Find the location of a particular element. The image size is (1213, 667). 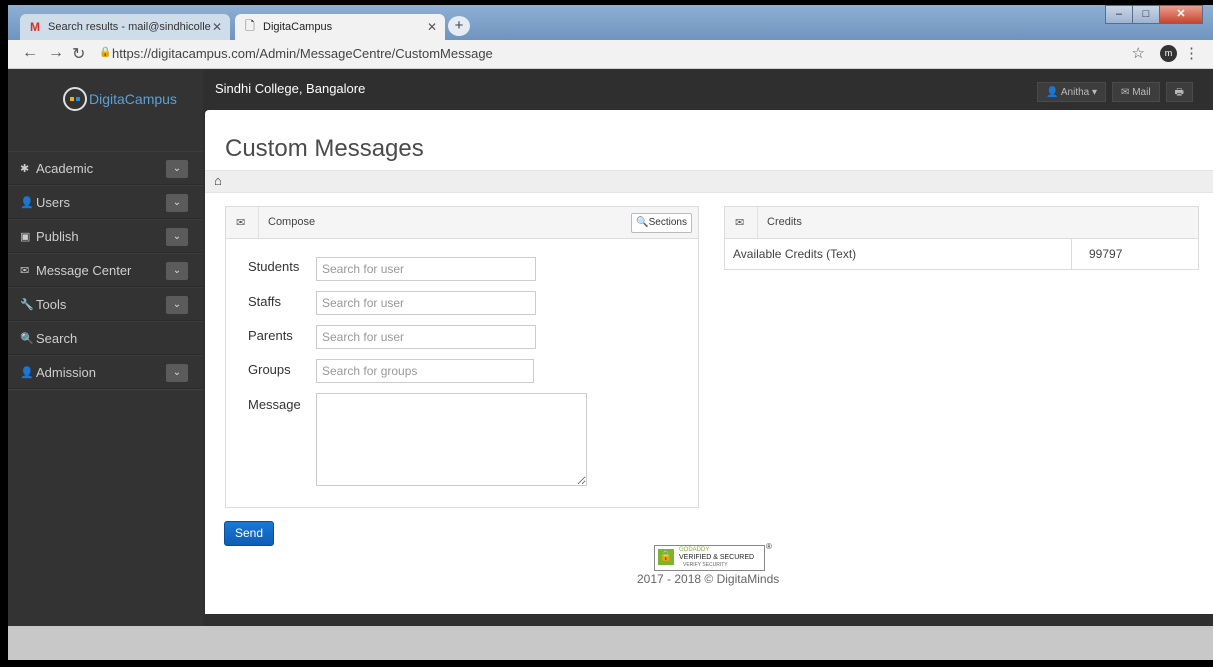

window-controls: – □ ✕ is located at coordinates (1154, 14).